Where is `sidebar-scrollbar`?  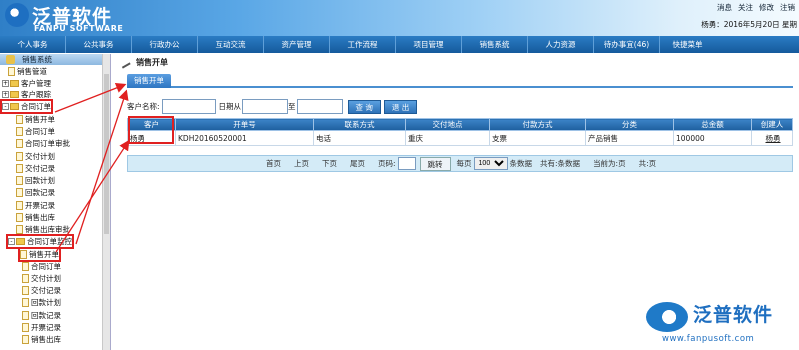 sidebar-scrollbar is located at coordinates (106, 202).